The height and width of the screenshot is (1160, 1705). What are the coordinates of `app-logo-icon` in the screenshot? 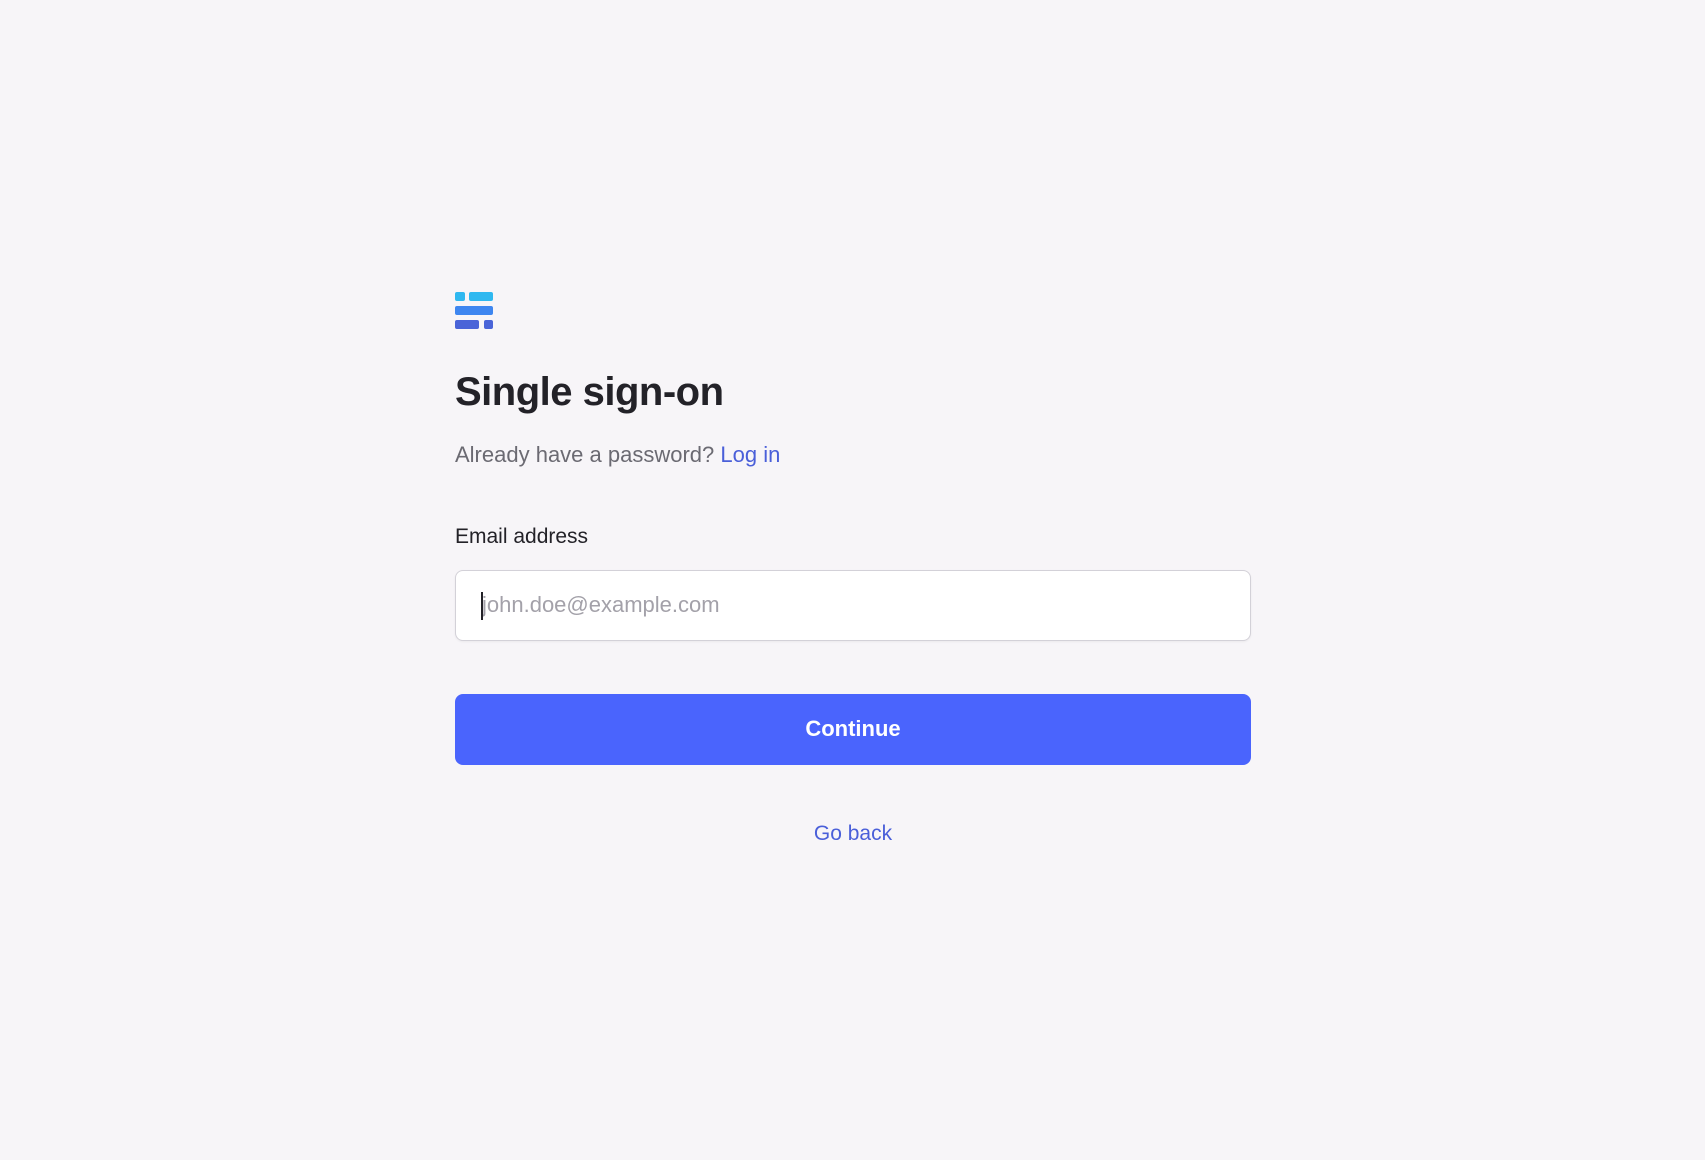 It's located at (474, 311).